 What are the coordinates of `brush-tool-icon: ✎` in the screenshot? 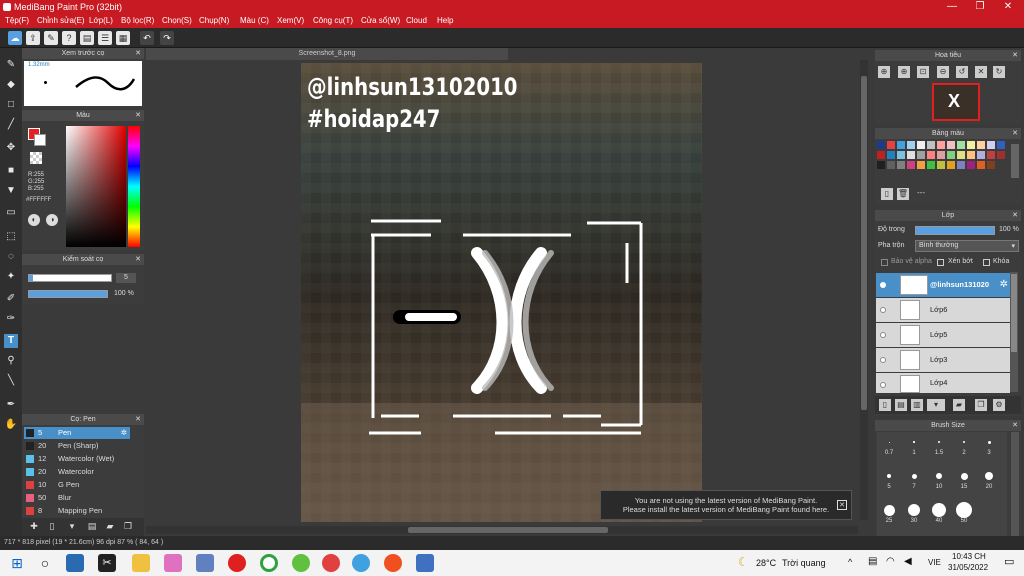 It's located at (11, 65).